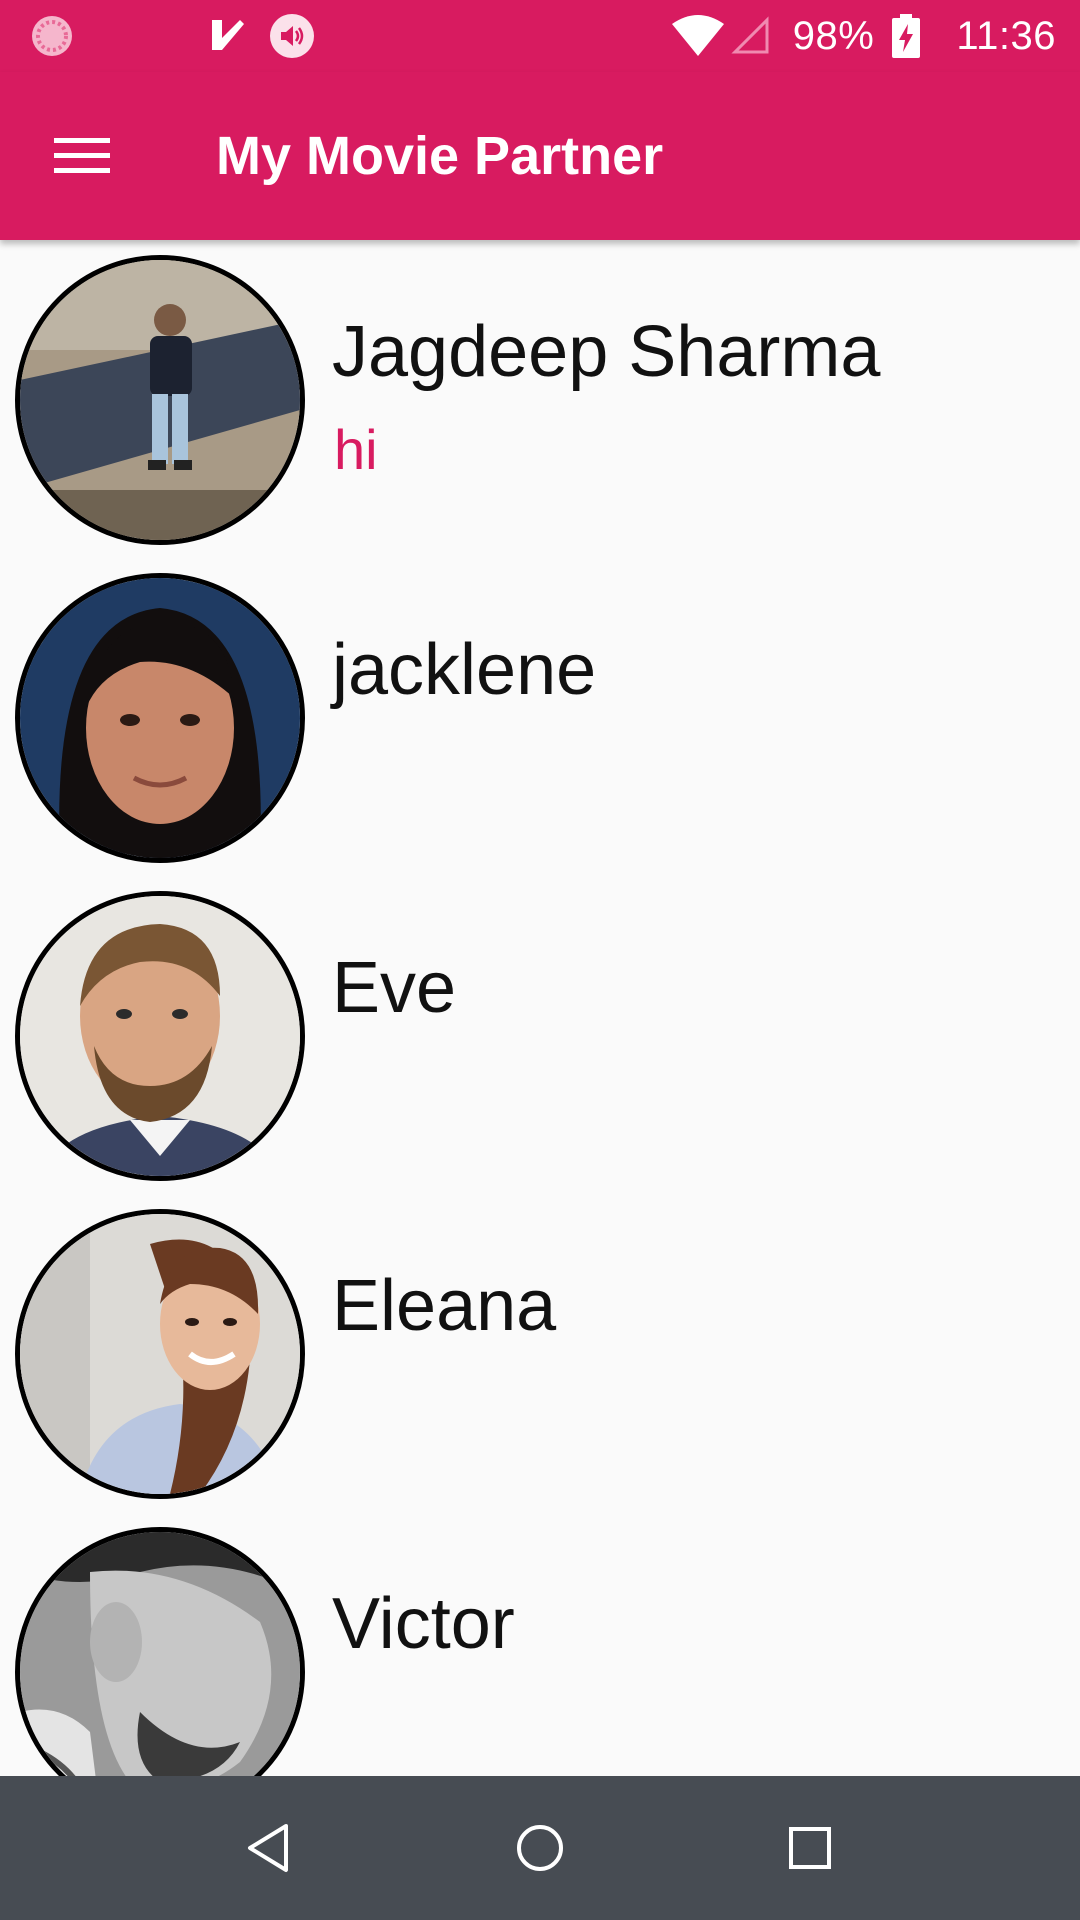  I want to click on home-icon, so click(540, 1848).